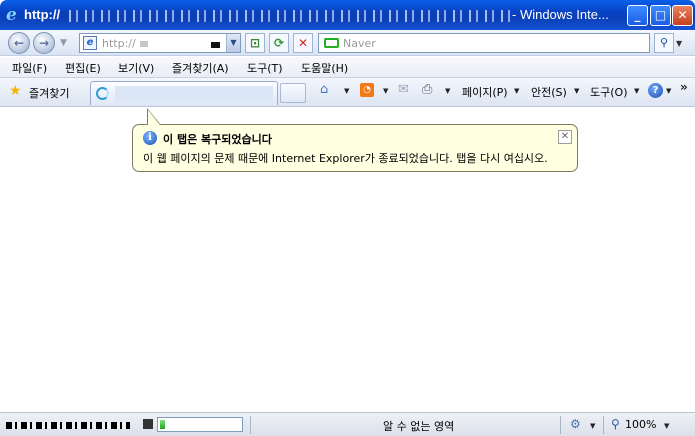 The width and height of the screenshot is (695, 436). What do you see at coordinates (655, 90) in the screenshot?
I see `help-icon: ?` at bounding box center [655, 90].